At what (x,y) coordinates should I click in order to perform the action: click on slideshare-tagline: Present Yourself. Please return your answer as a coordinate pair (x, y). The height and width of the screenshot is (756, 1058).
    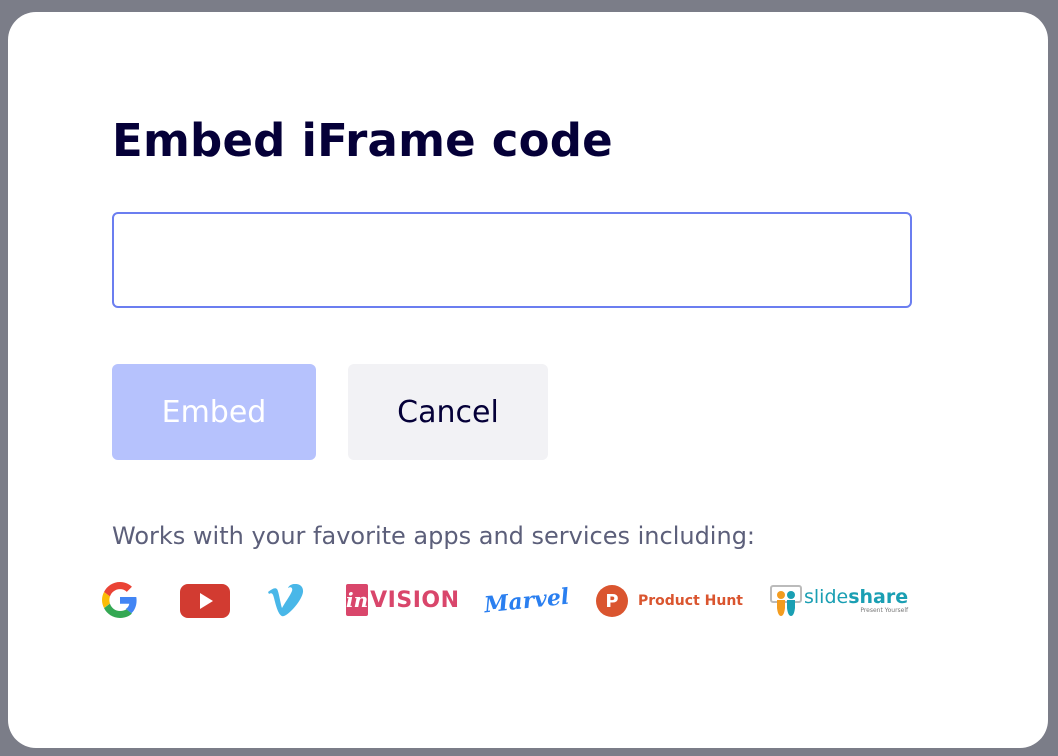
    Looking at the image, I should click on (884, 610).